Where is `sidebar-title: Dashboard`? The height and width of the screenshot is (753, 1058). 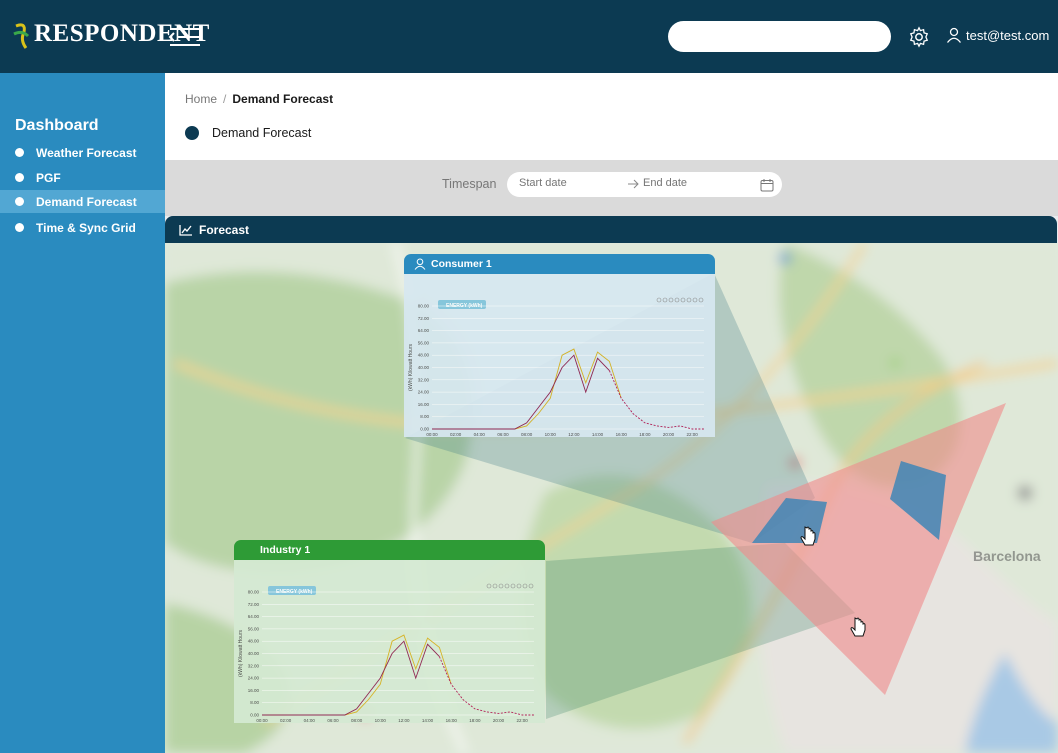
sidebar-title: Dashboard is located at coordinates (57, 126).